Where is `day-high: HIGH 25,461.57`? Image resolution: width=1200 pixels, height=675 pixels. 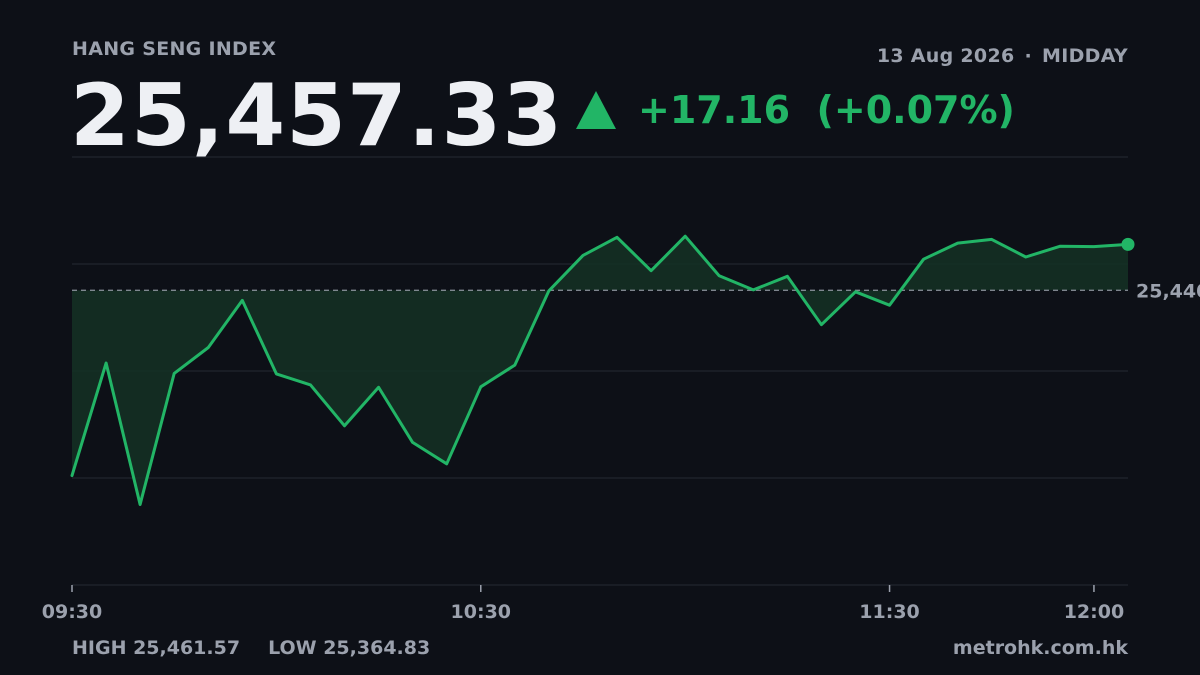
day-high: HIGH 25,461.57 is located at coordinates (156, 648).